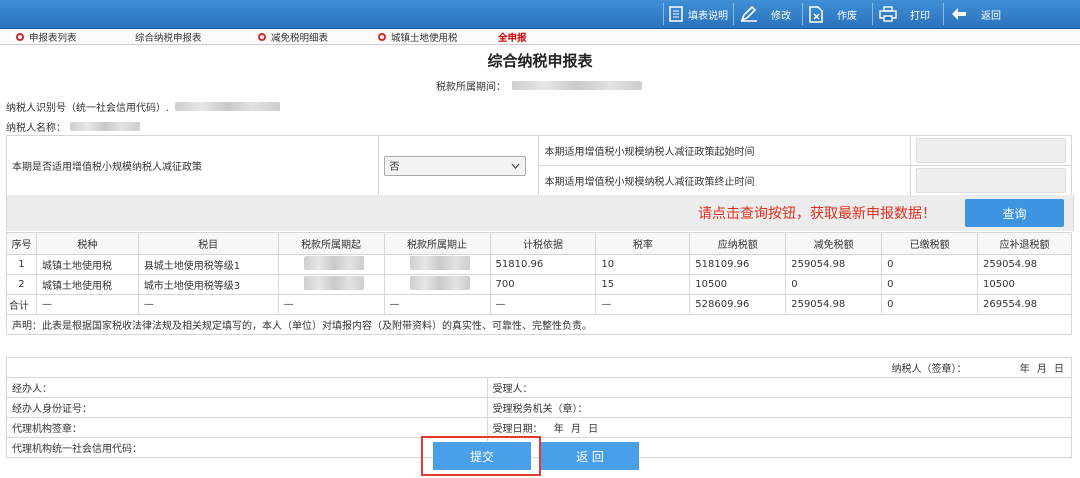  I want to click on policy-select-cell: 否, so click(458, 165).